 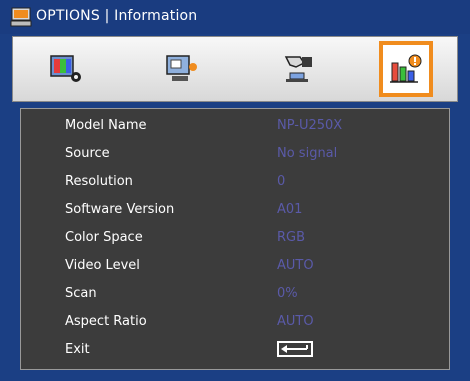 I want to click on title-bar: OPTIONS | Information, so click(x=235, y=17).